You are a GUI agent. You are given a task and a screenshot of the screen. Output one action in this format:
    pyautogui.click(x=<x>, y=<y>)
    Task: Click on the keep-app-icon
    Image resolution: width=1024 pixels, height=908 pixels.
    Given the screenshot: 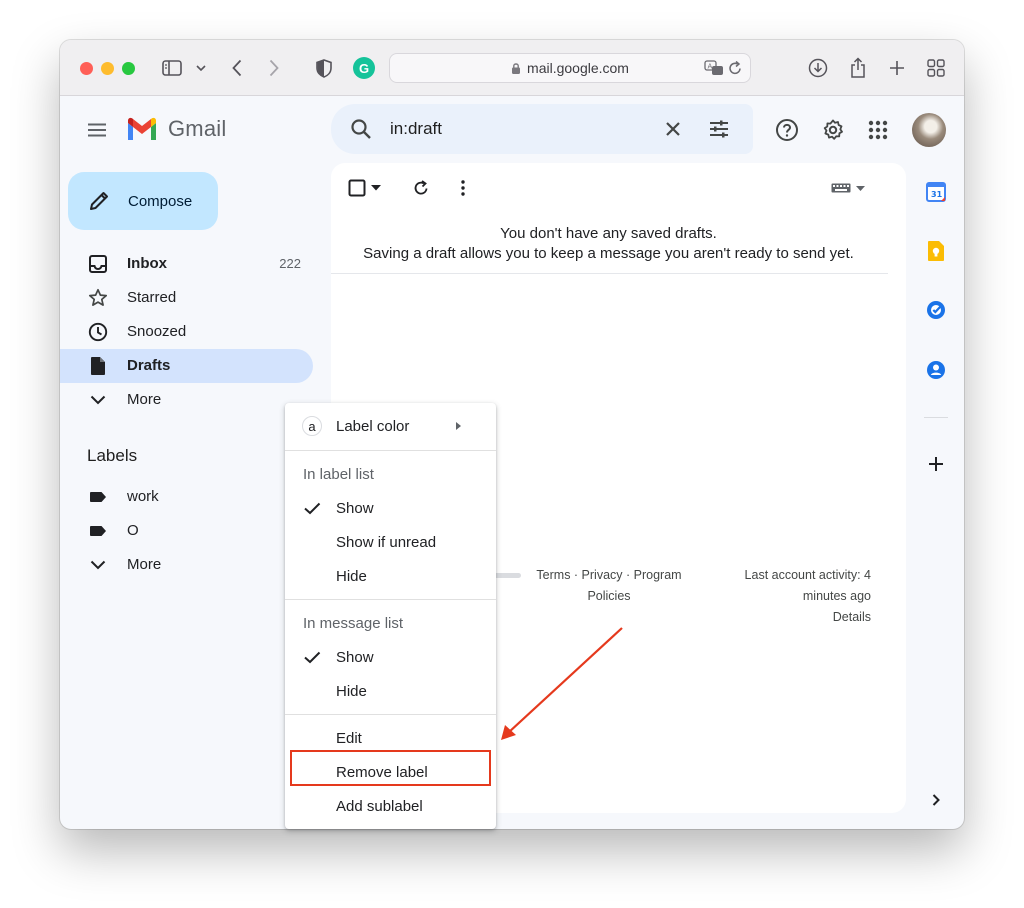 What is the action you would take?
    pyautogui.click(x=936, y=251)
    